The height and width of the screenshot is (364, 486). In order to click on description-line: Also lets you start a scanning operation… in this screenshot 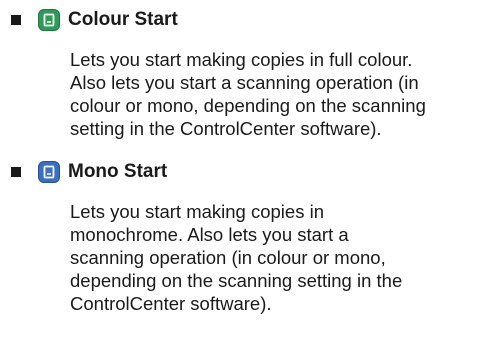, I will do `click(244, 82)`.